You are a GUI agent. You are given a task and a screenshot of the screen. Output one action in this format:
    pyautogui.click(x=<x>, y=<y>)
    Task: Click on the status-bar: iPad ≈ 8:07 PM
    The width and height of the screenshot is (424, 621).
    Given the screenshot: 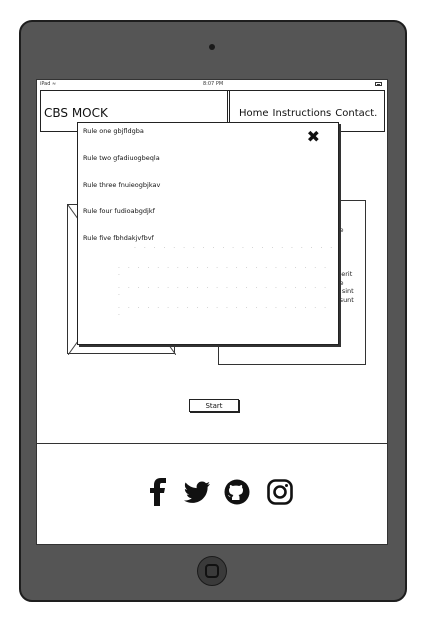 What is the action you would take?
    pyautogui.click(x=212, y=84)
    